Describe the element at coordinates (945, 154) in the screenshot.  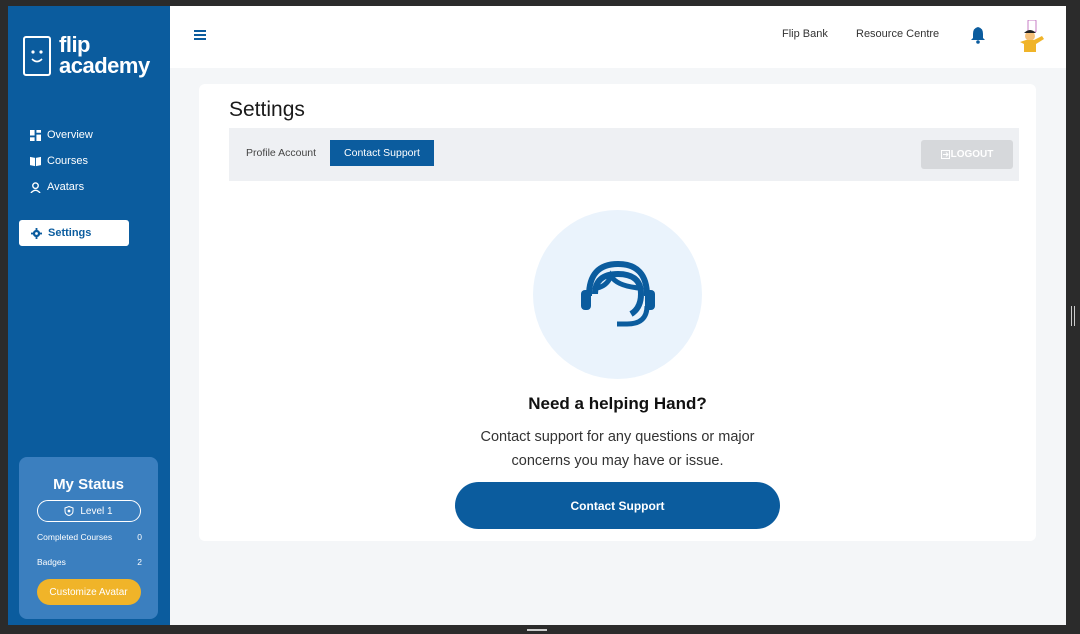
I see `logout-icon` at that location.